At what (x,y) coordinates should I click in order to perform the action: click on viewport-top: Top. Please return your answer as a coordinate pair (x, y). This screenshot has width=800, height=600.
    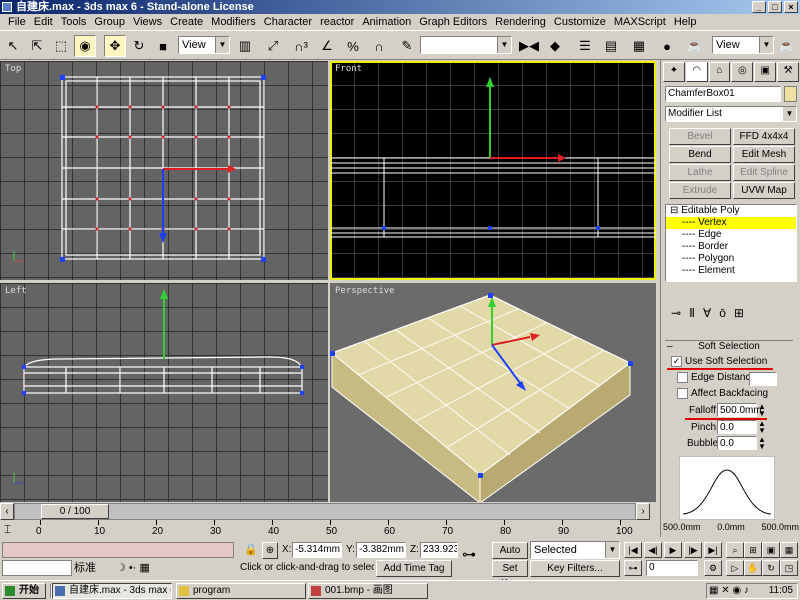
    Looking at the image, I should click on (164, 170).